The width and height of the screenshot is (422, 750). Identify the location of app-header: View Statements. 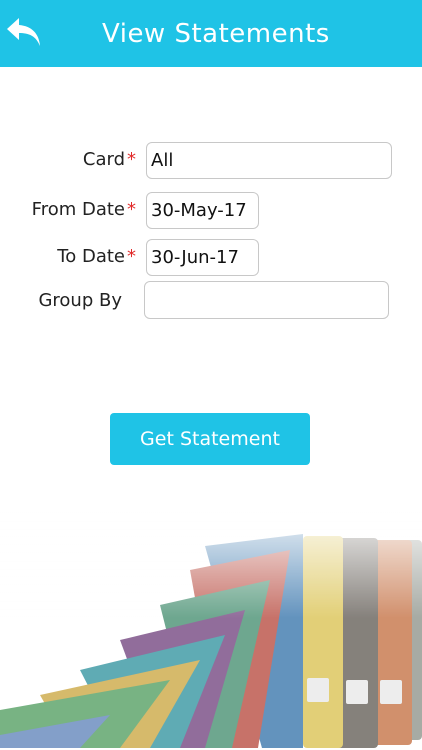
(211, 33).